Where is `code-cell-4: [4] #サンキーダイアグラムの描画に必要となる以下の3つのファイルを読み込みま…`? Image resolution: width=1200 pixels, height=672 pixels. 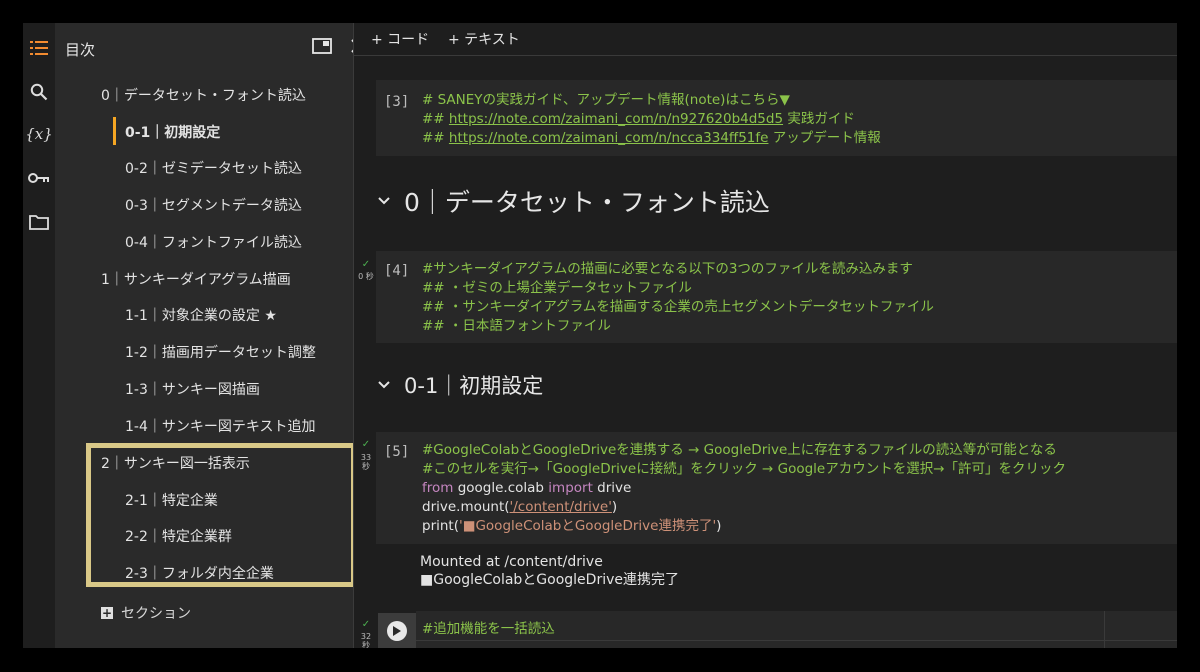 code-cell-4: [4] #サンキーダイアグラムの描画に必要となる以下の3つのファイルを読み込みま… is located at coordinates (776, 297).